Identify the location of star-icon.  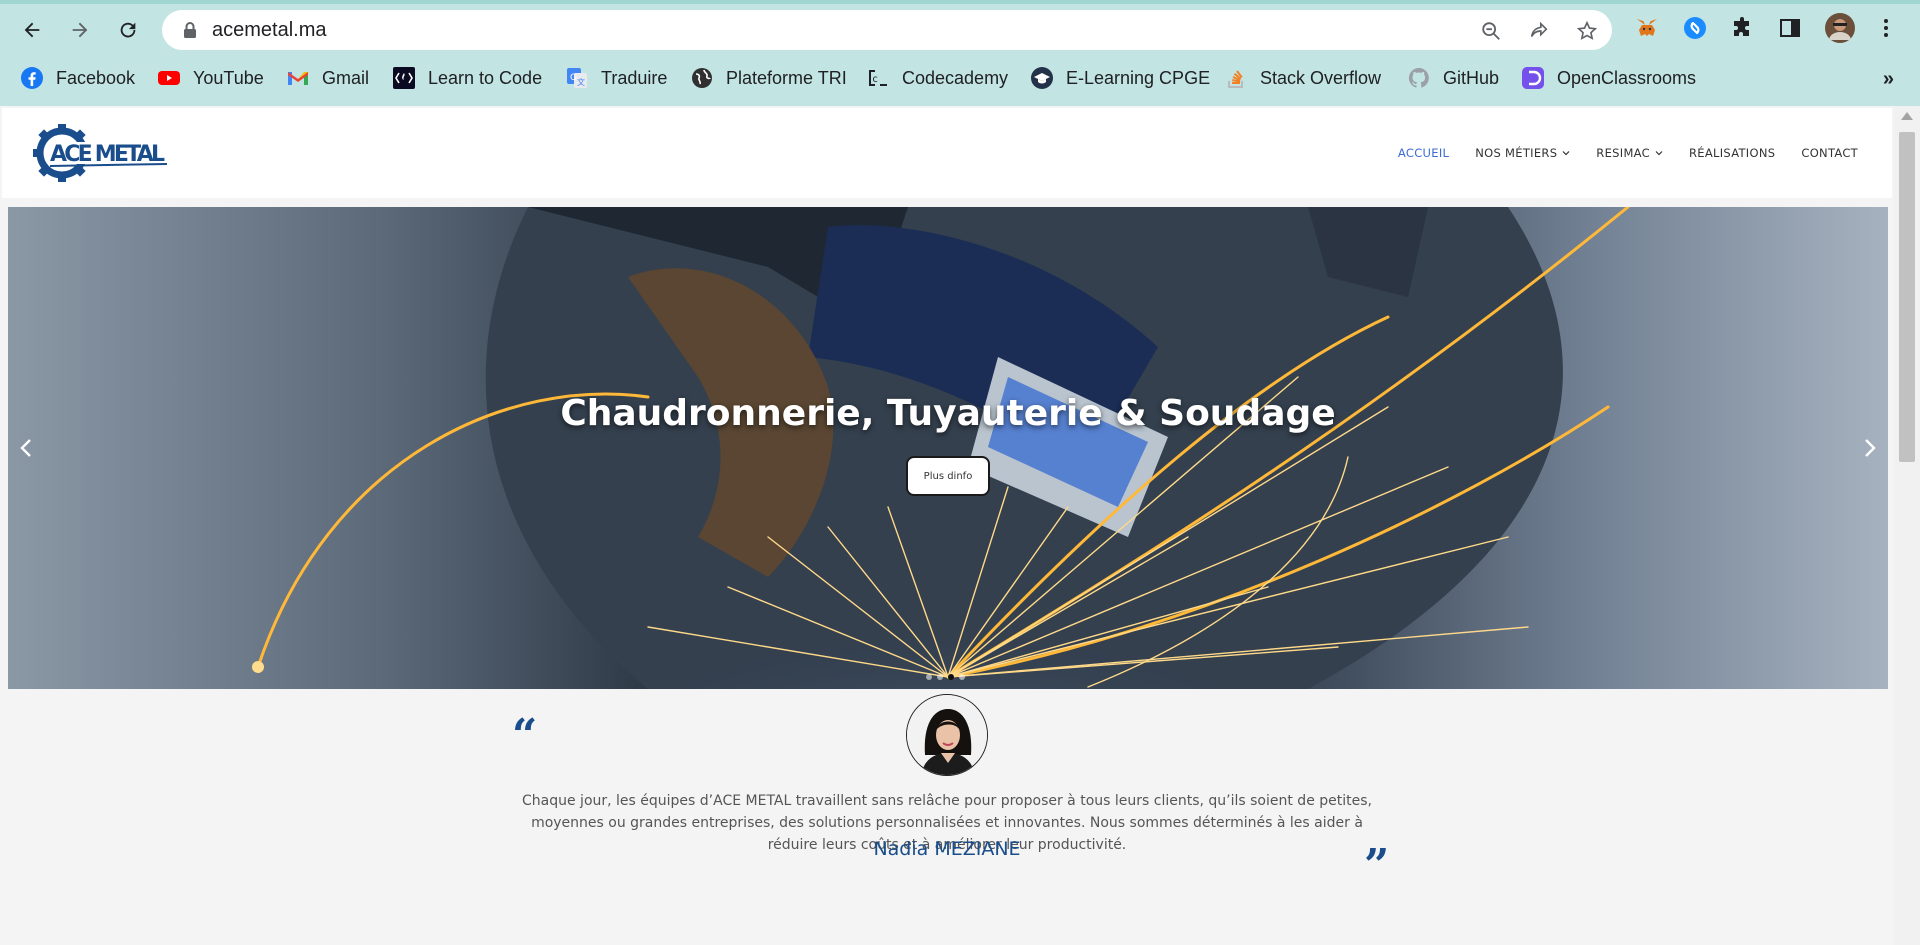
(1587, 30).